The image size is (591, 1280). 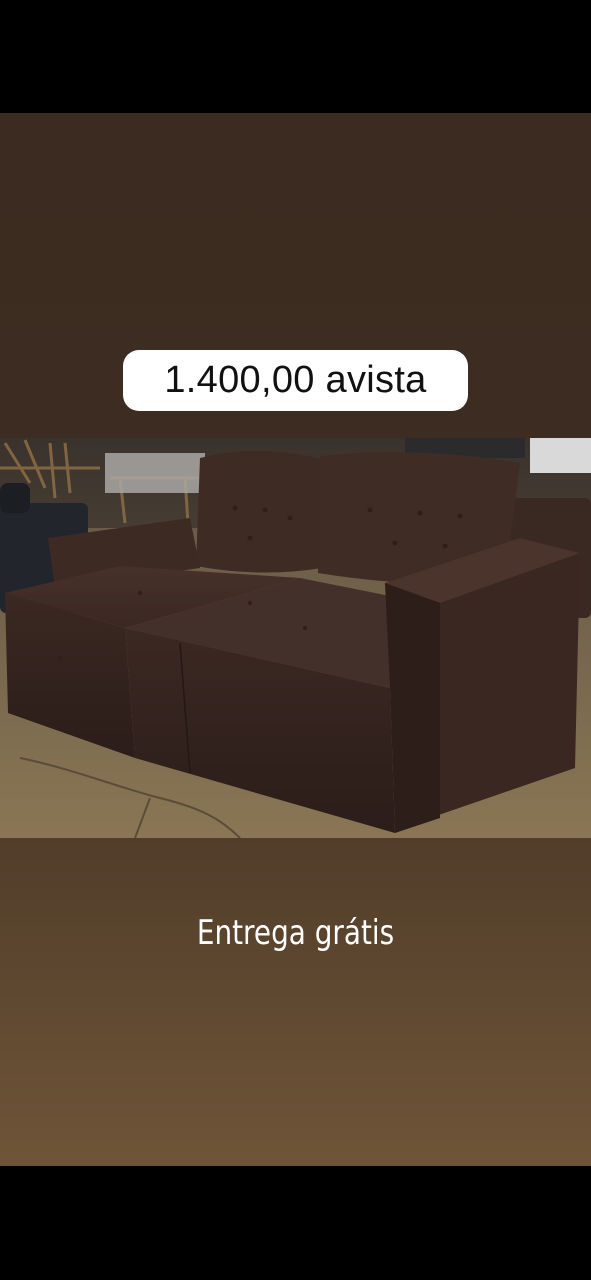 What do you see at coordinates (295, 933) in the screenshot?
I see `caption-text: Entrega grátis` at bounding box center [295, 933].